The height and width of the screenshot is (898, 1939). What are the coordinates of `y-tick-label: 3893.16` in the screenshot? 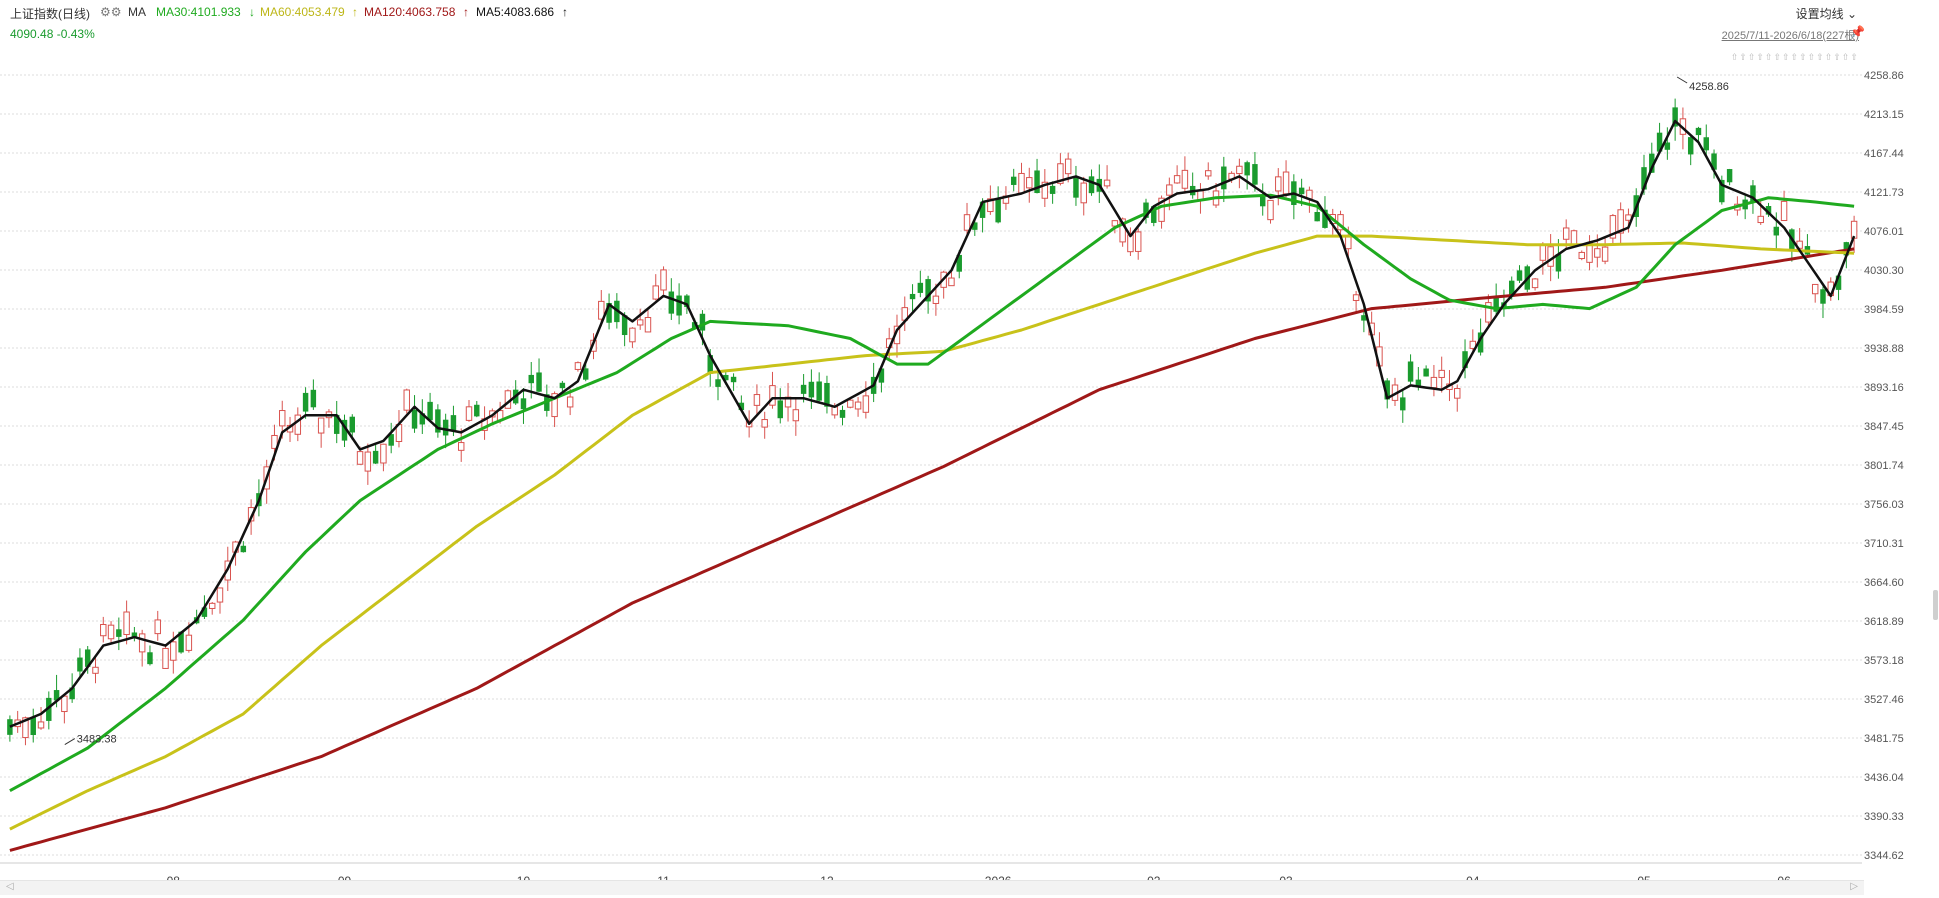 It's located at (1884, 388).